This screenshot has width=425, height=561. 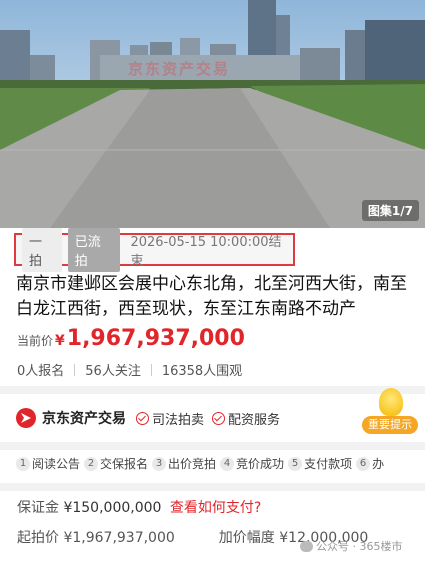 What do you see at coordinates (260, 464) in the screenshot?
I see `step-label: 竞价成功` at bounding box center [260, 464].